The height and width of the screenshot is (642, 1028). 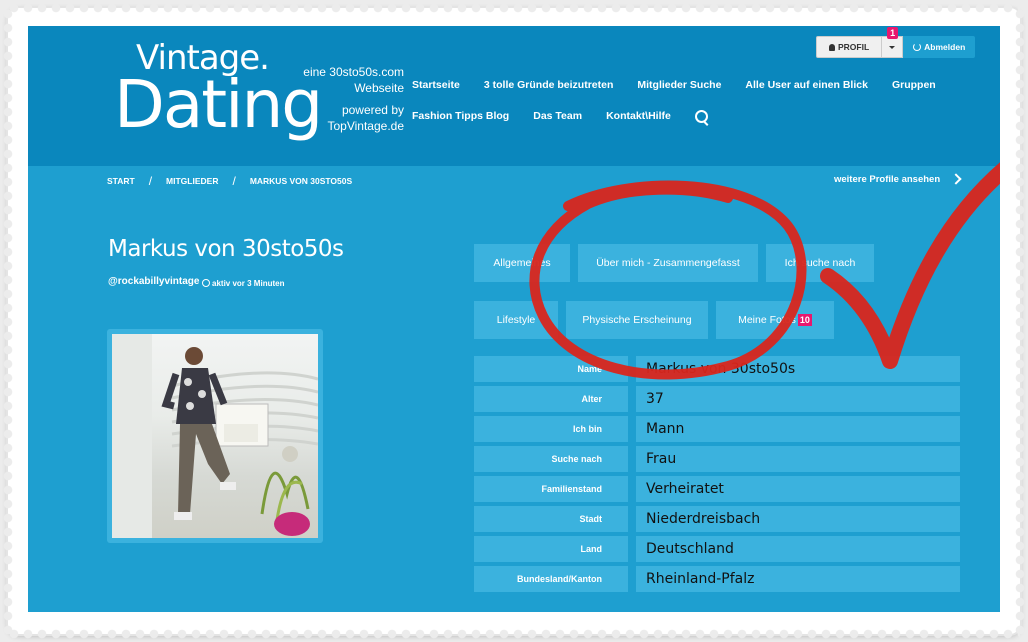 What do you see at coordinates (917, 47) in the screenshot?
I see `power-icon` at bounding box center [917, 47].